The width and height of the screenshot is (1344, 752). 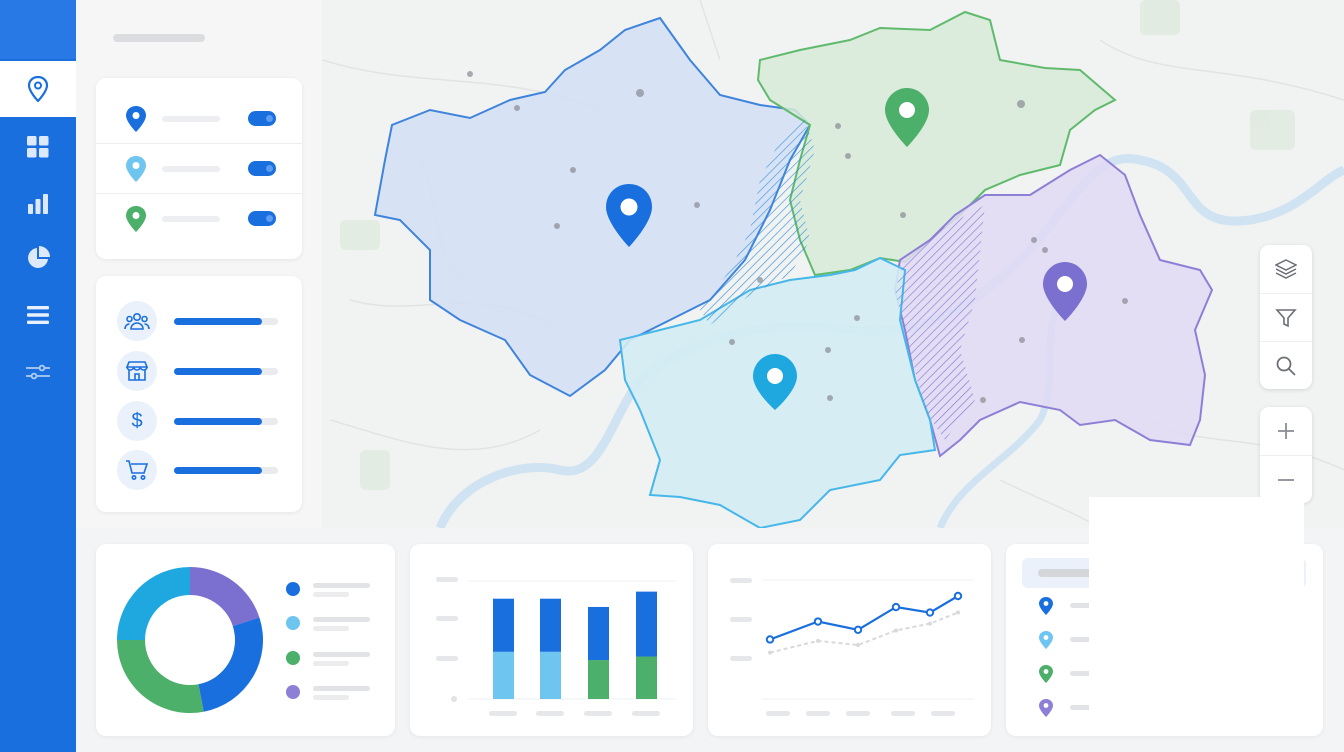 What do you see at coordinates (454, 699) in the screenshot?
I see `axis-origin` at bounding box center [454, 699].